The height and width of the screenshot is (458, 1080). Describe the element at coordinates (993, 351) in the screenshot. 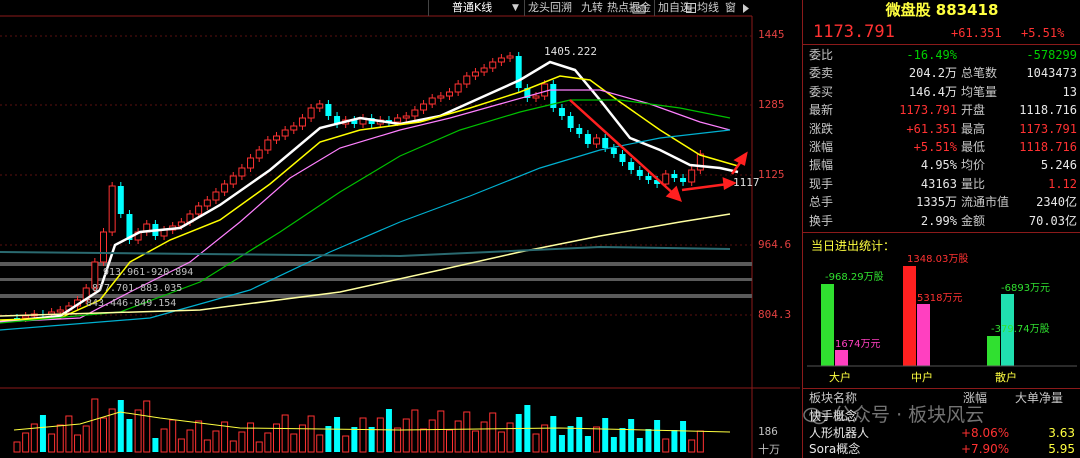

I see `flow-bar-in` at that location.